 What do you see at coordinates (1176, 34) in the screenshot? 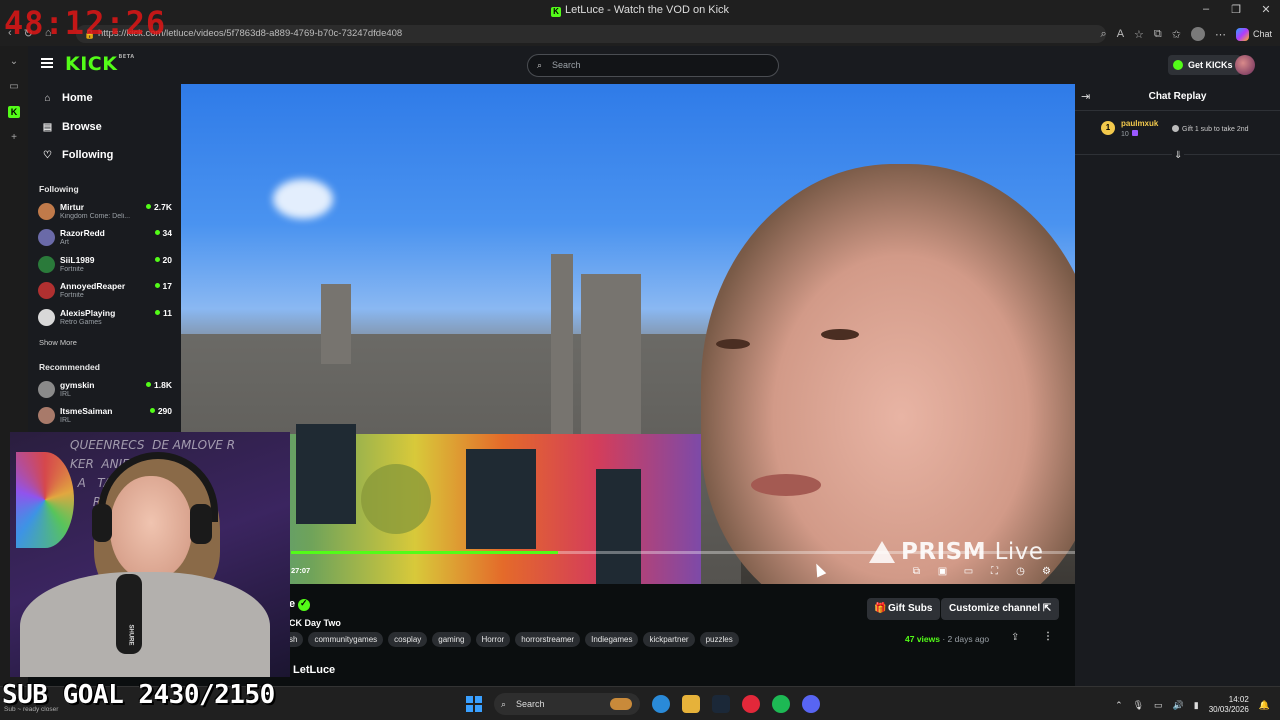
I see `favorites-icon: ✩` at bounding box center [1176, 34].